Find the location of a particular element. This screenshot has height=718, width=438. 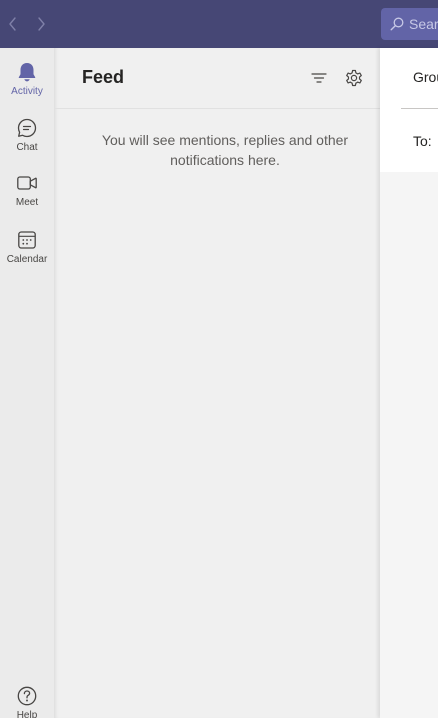

feed-header: Feed is located at coordinates (218, 78).